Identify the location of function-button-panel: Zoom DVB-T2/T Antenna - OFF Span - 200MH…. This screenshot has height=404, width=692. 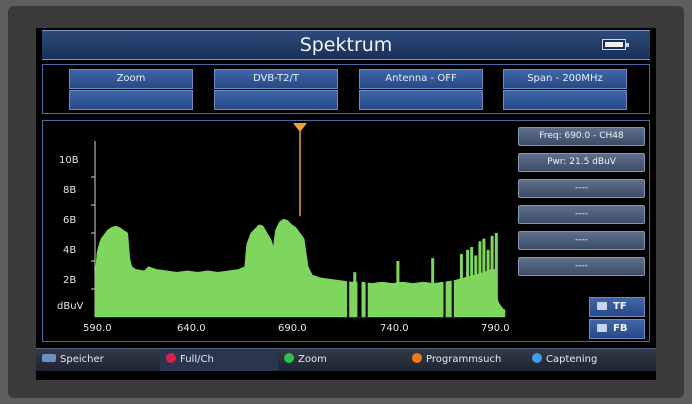
(346, 89).